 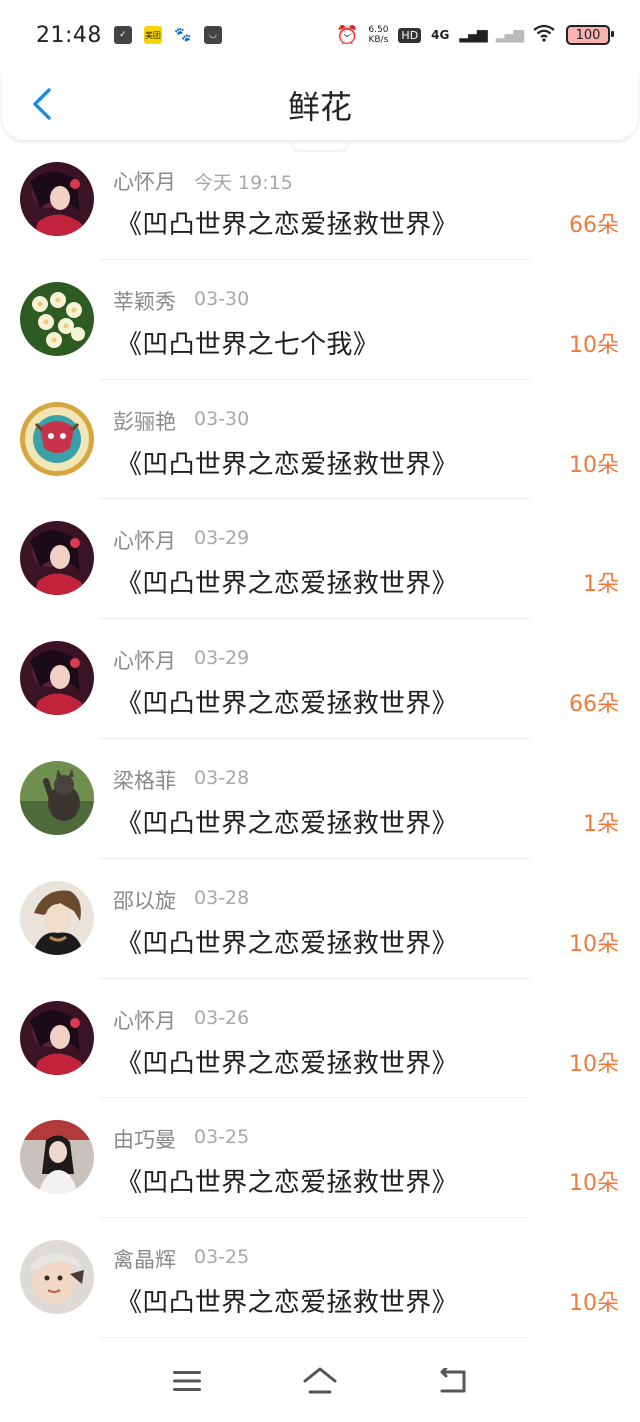 What do you see at coordinates (320, 1278) in the screenshot?
I see `list-item: 禽晶辉 03-25 《凹凸世界之恋爱拯救世界》 10朵` at bounding box center [320, 1278].